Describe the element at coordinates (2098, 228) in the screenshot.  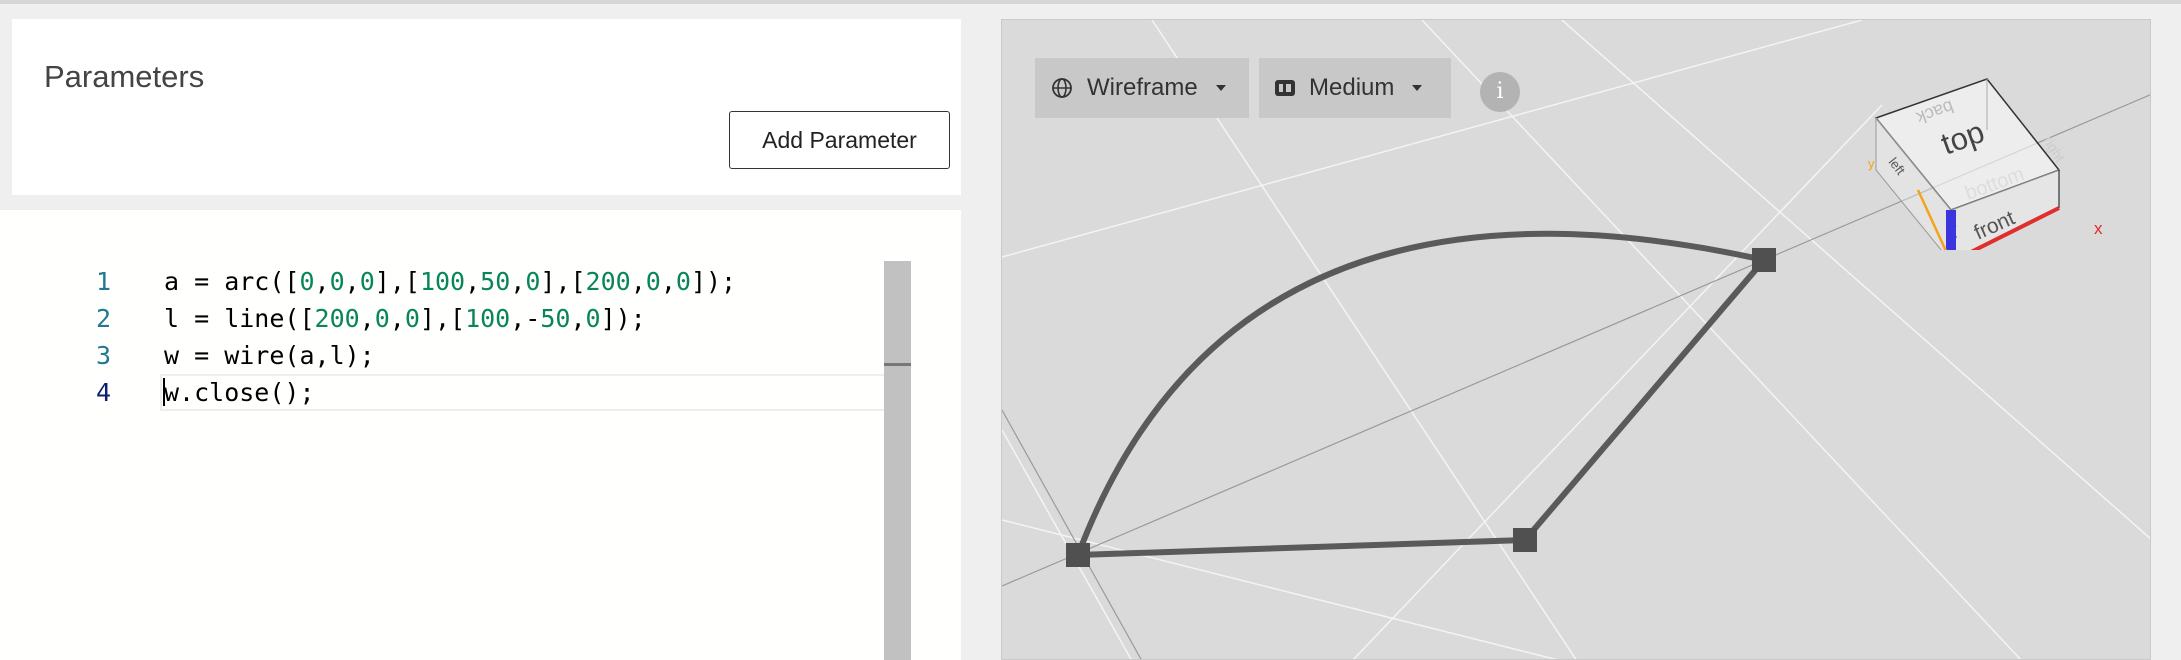
I see `x-axis-label: x` at that location.